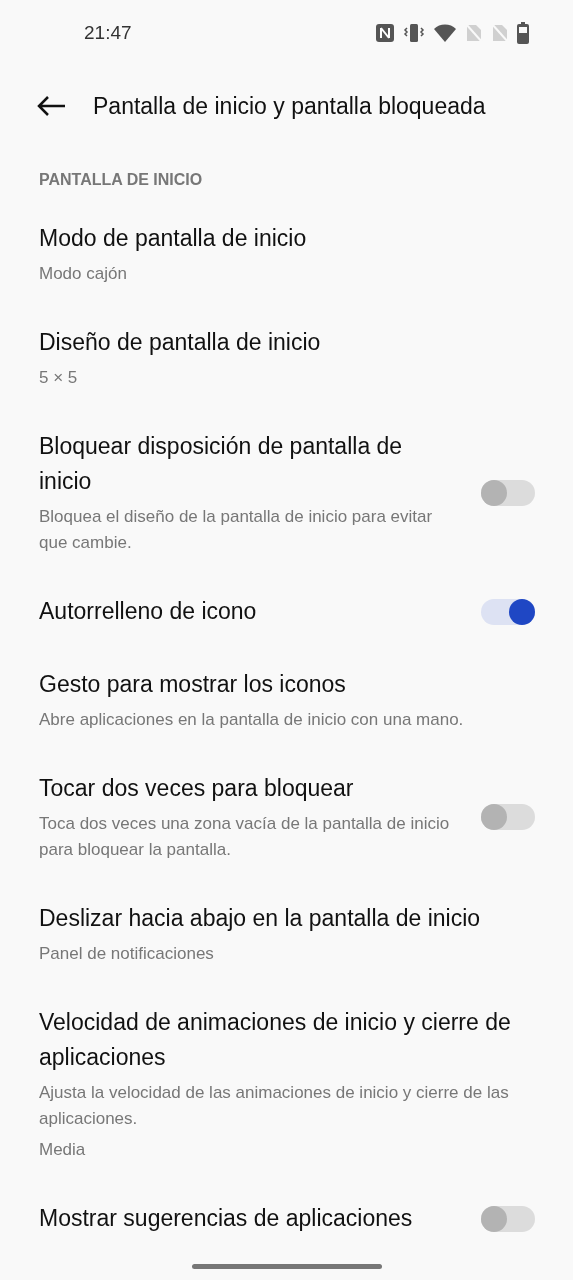 The height and width of the screenshot is (1280, 573). Describe the element at coordinates (287, 1266) in the screenshot. I see `home-indicator` at that location.